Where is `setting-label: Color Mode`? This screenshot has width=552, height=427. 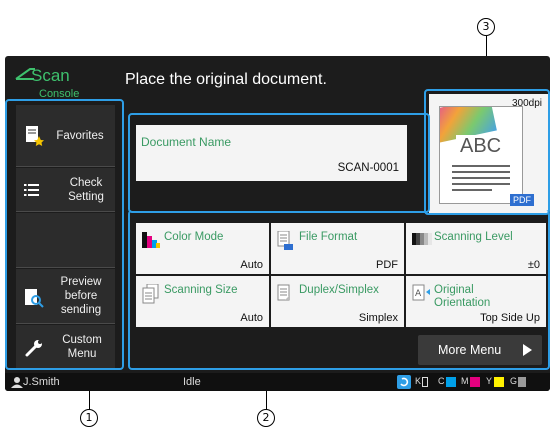 setting-label: Color Mode is located at coordinates (194, 237).